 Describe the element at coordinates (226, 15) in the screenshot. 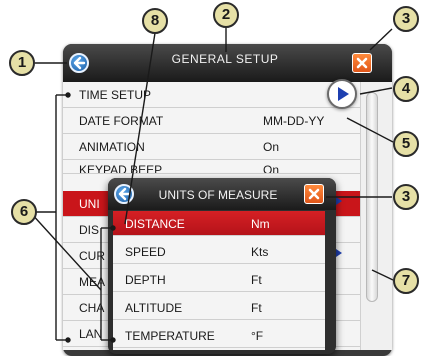

I see `callout-2: 2` at that location.